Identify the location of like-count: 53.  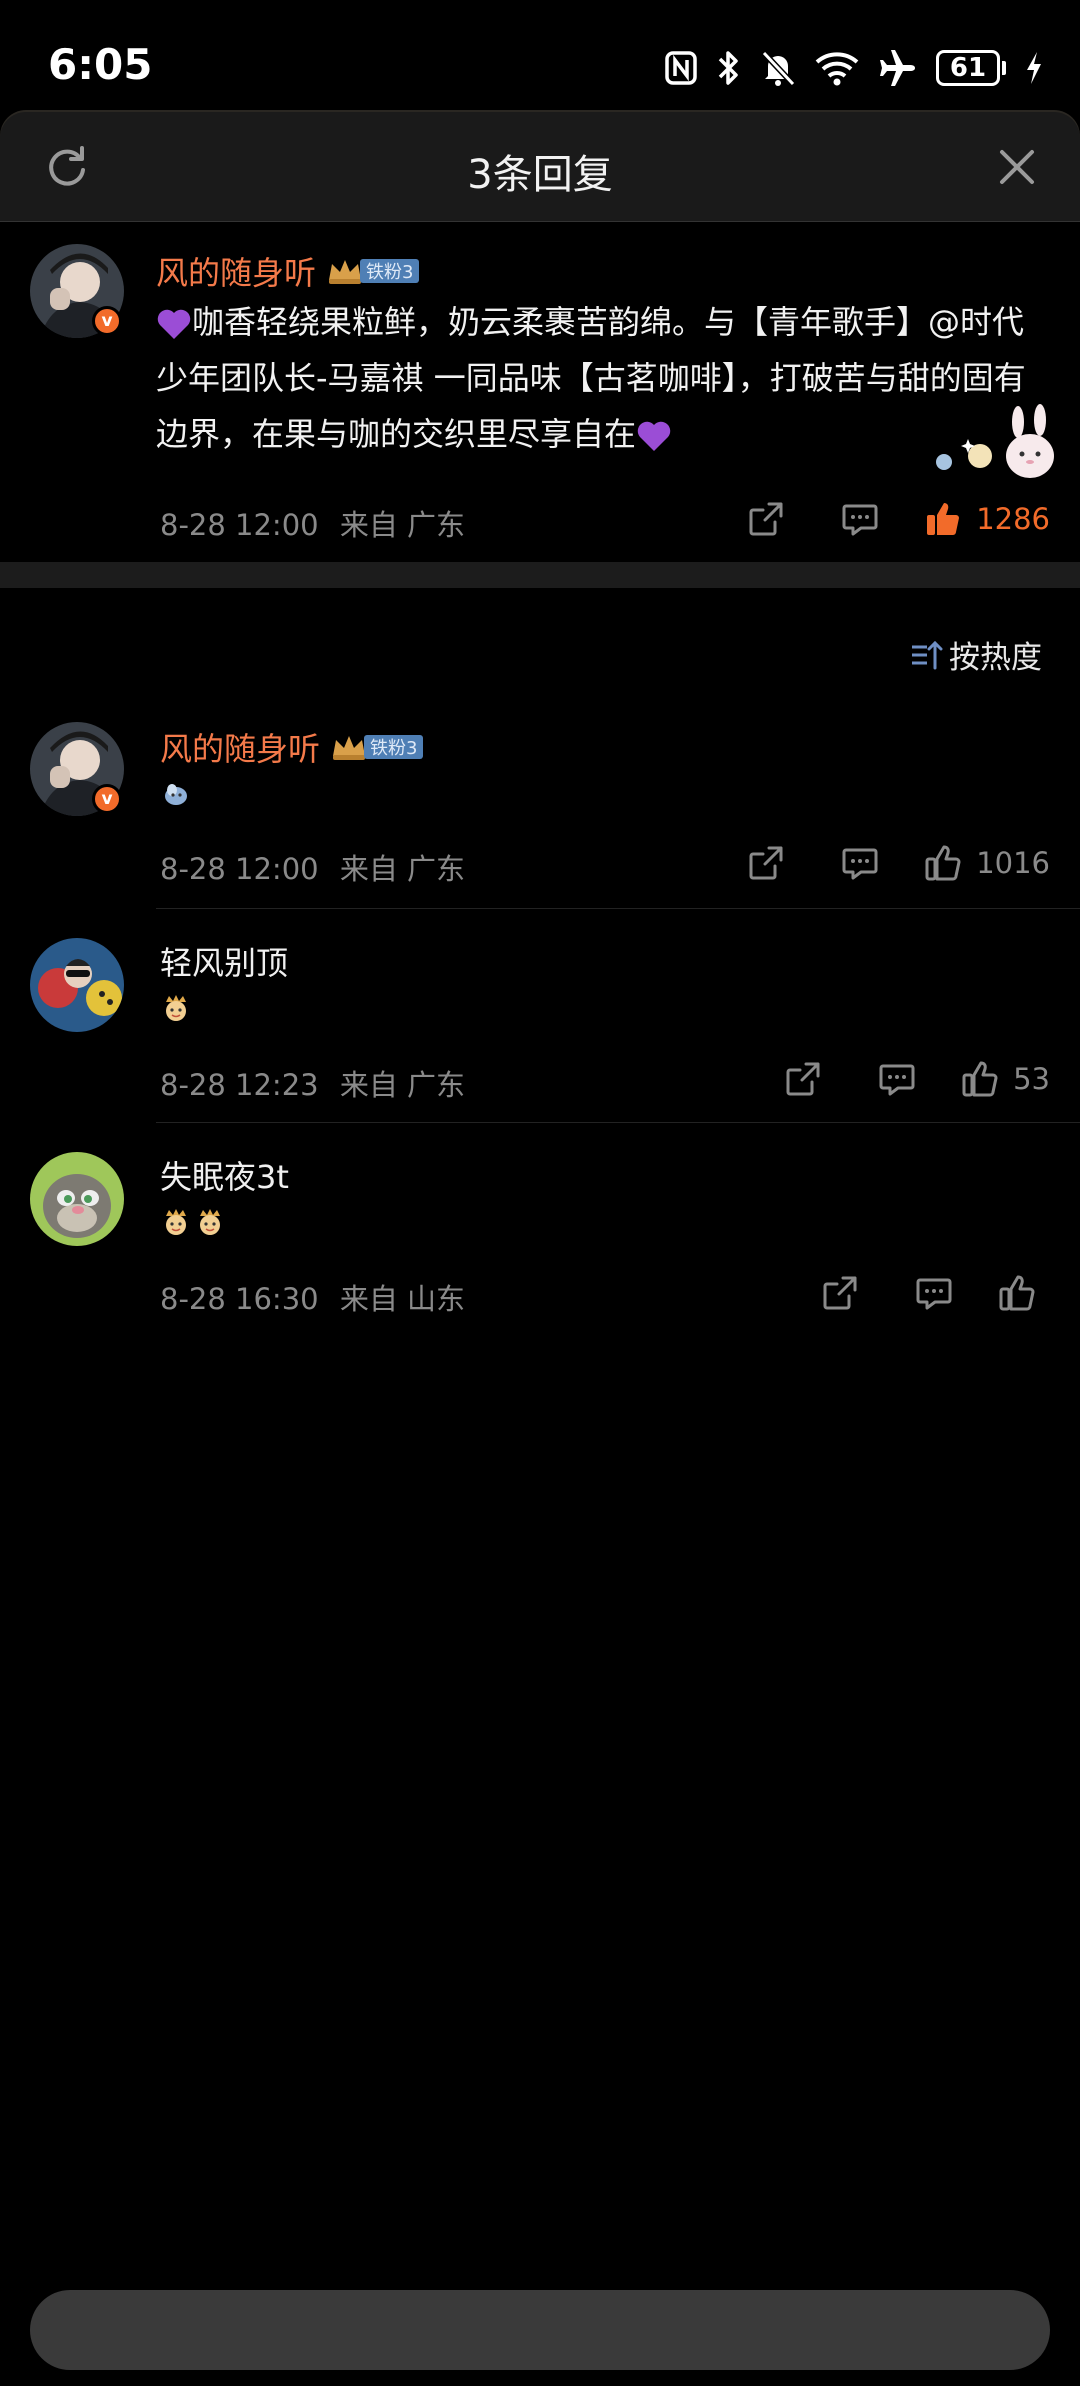
(1031, 1079).